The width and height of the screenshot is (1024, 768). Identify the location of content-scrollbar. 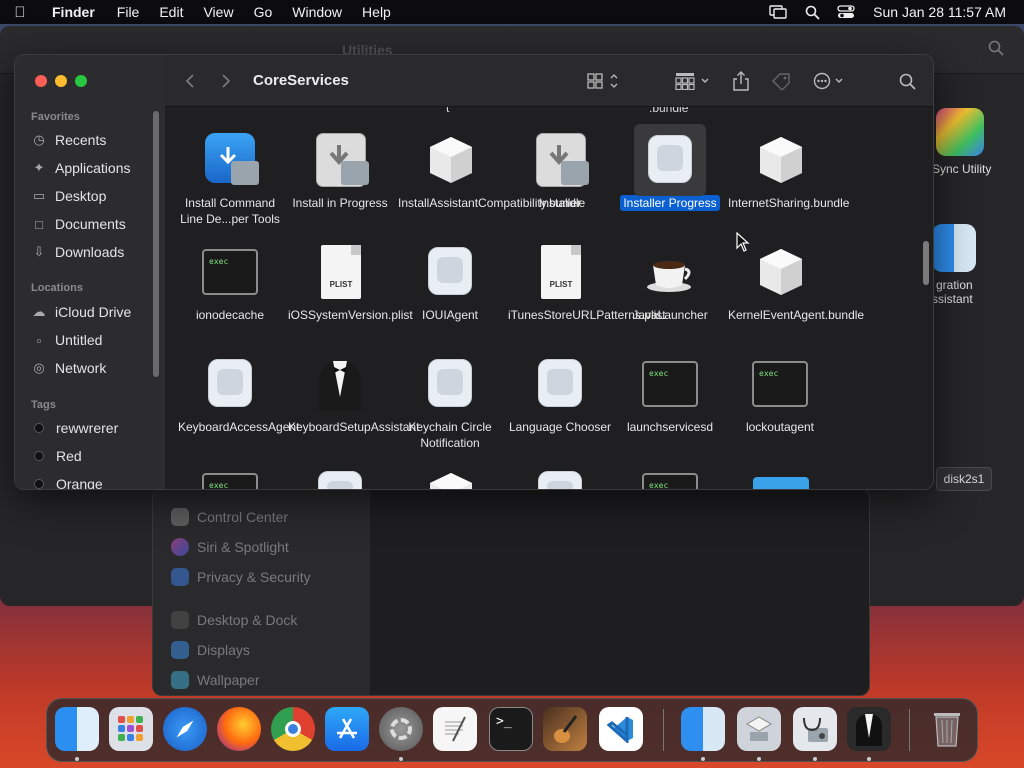
(926, 263).